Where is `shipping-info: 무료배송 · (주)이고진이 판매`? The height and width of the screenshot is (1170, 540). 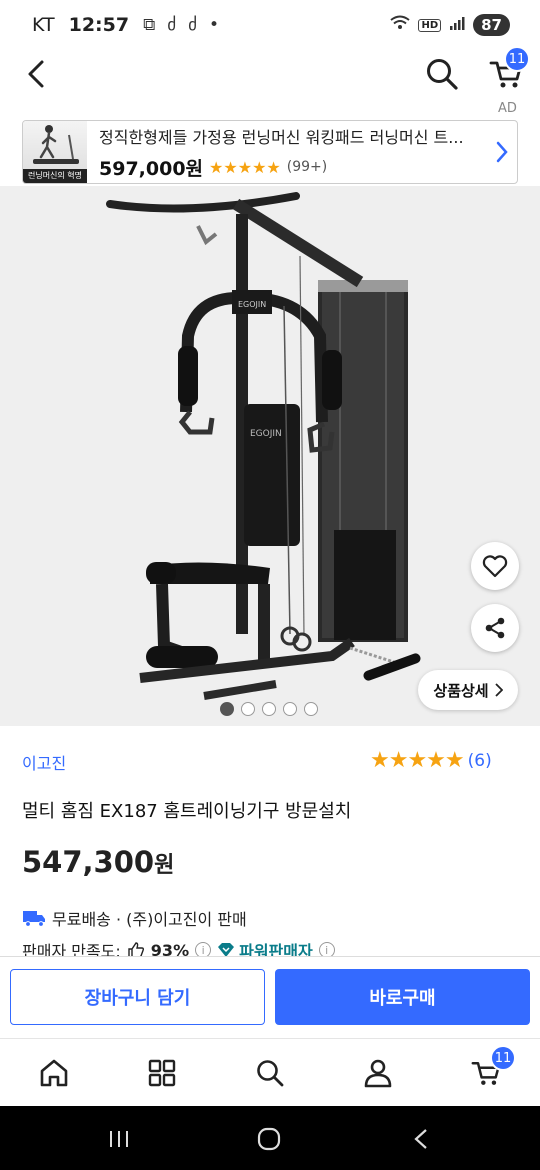
shipping-info: 무료배송 · (주)이고진이 판매 is located at coordinates (134, 918).